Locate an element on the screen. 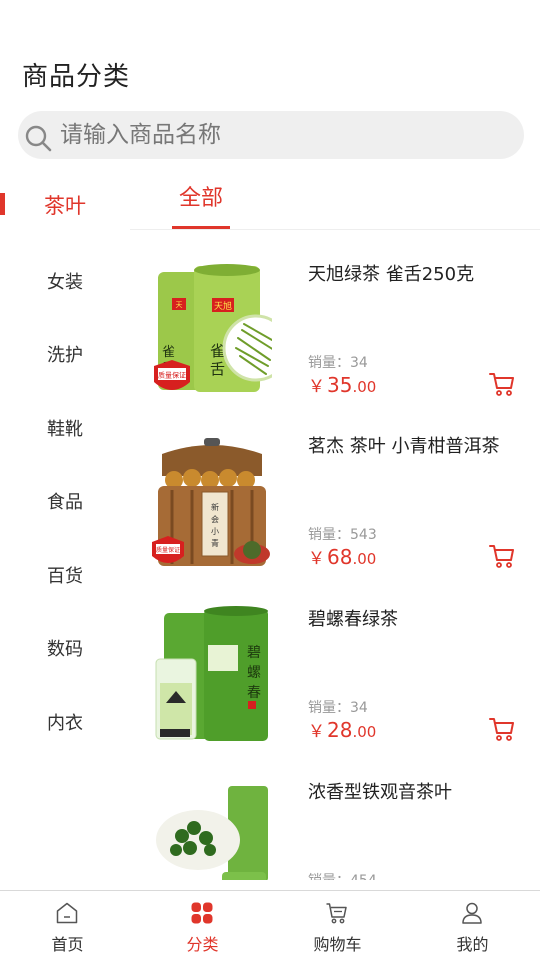 This screenshot has height=960, width=540. nav-profile-label: 我的 is located at coordinates (472, 944).